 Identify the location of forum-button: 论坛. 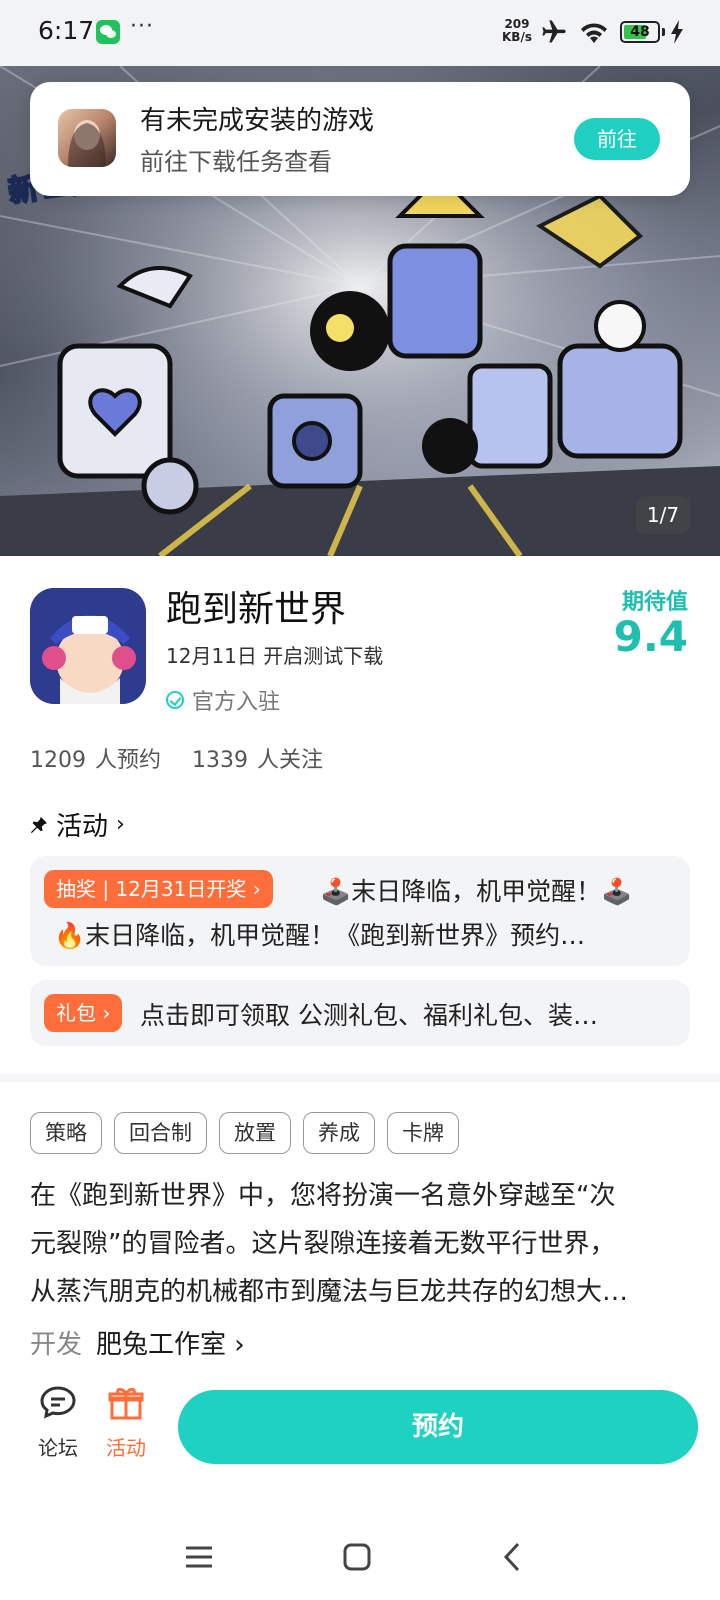
(58, 1422).